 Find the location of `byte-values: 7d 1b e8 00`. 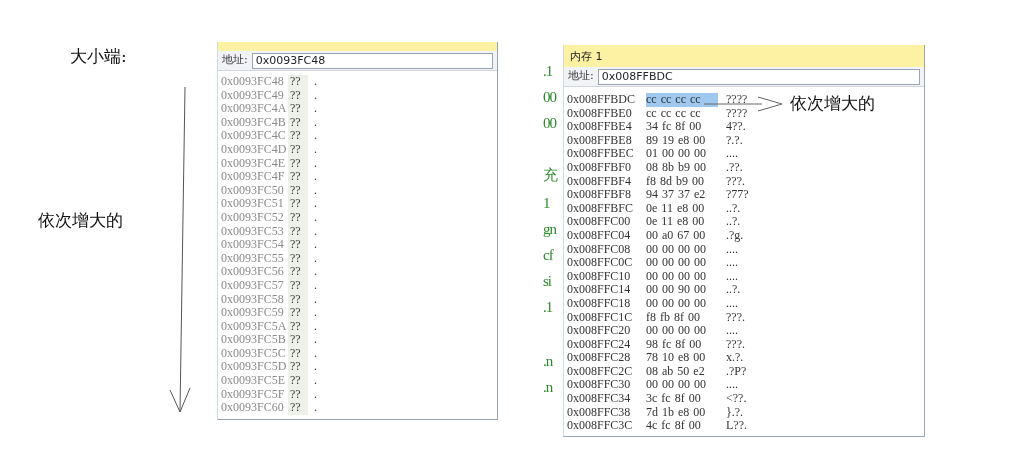

byte-values: 7d 1b e8 00 is located at coordinates (682, 412).